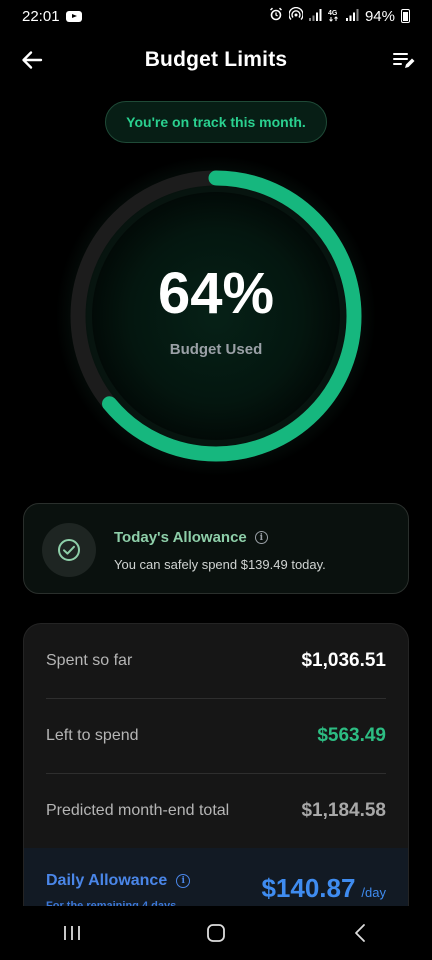 This screenshot has height=960, width=432. What do you see at coordinates (216, 349) in the screenshot?
I see `percent-label: Budget Used` at bounding box center [216, 349].